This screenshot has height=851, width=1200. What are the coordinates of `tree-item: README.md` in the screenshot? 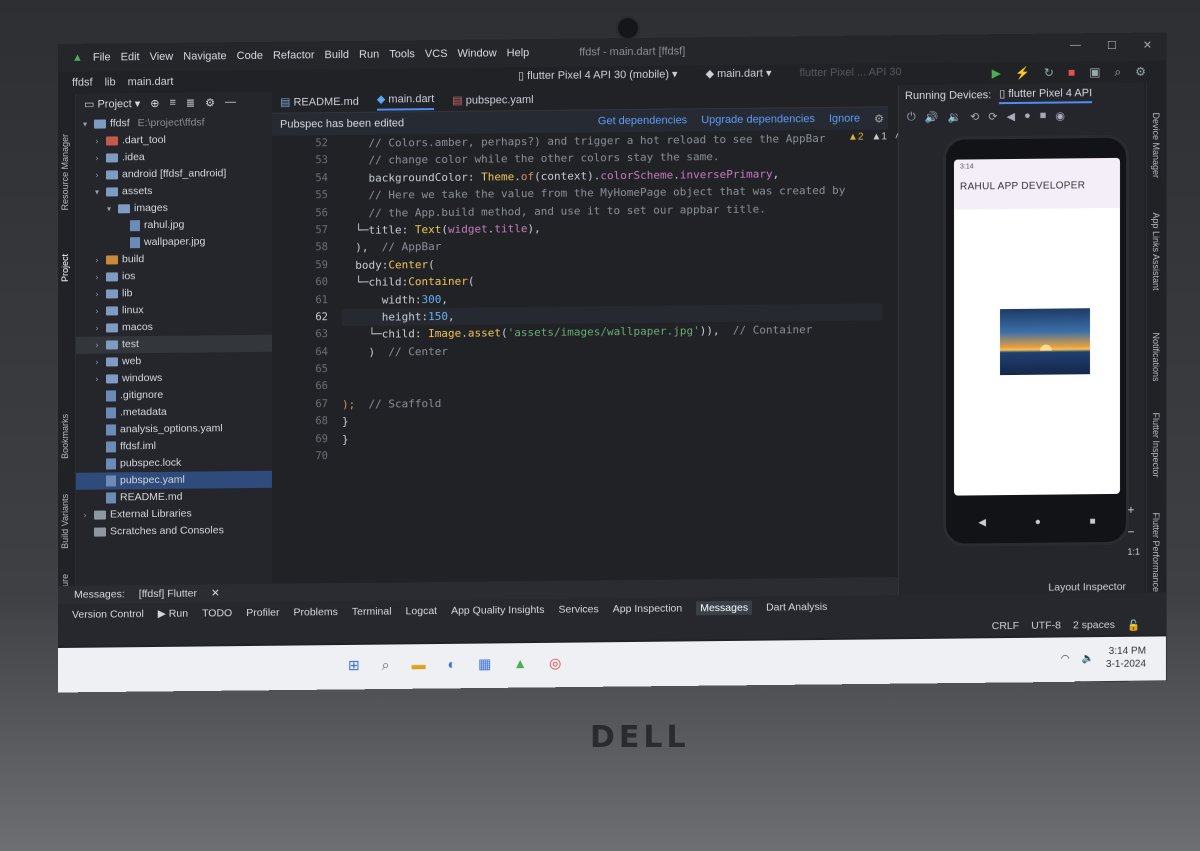 It's located at (174, 497).